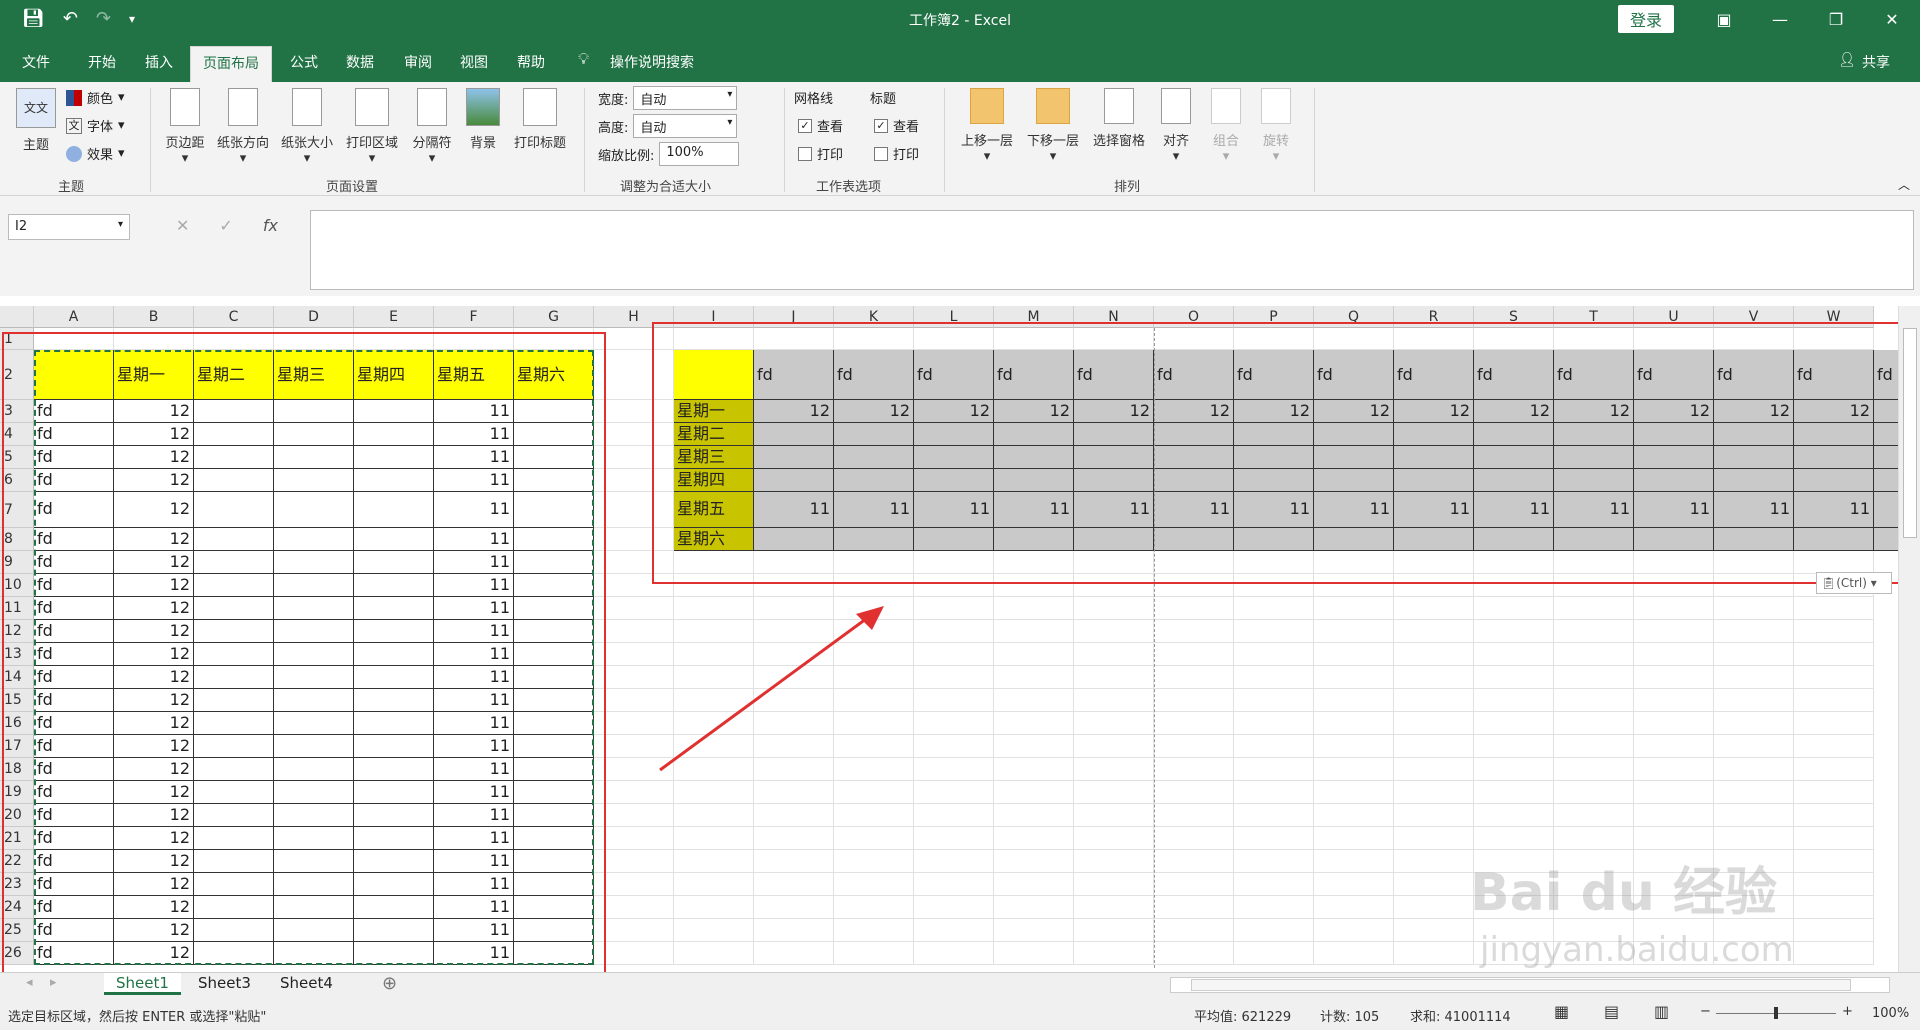 The width and height of the screenshot is (1920, 1030). Describe the element at coordinates (1909, 639) in the screenshot. I see `vertical-scrollbar` at that location.